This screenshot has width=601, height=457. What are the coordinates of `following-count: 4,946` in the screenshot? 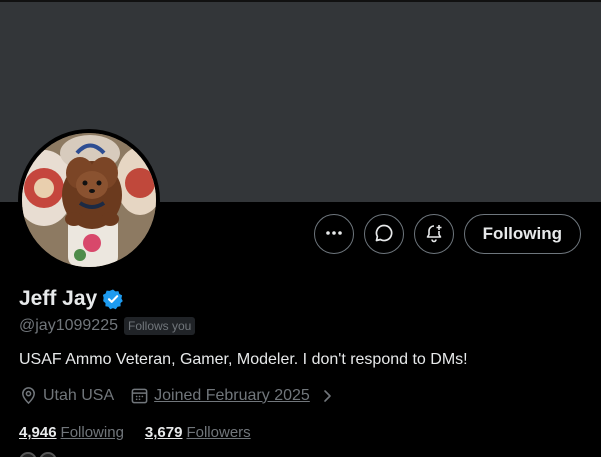 It's located at (38, 432).